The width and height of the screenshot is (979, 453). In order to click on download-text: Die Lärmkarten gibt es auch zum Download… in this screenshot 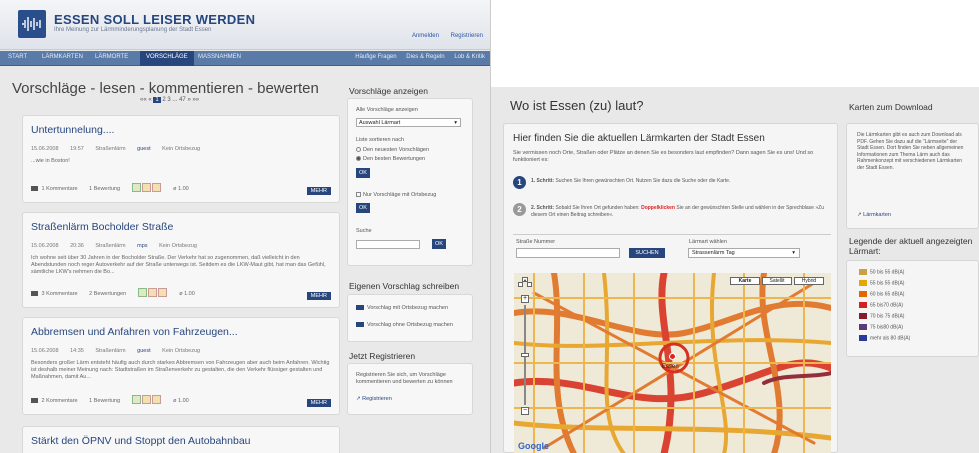, I will do `click(910, 151)`.